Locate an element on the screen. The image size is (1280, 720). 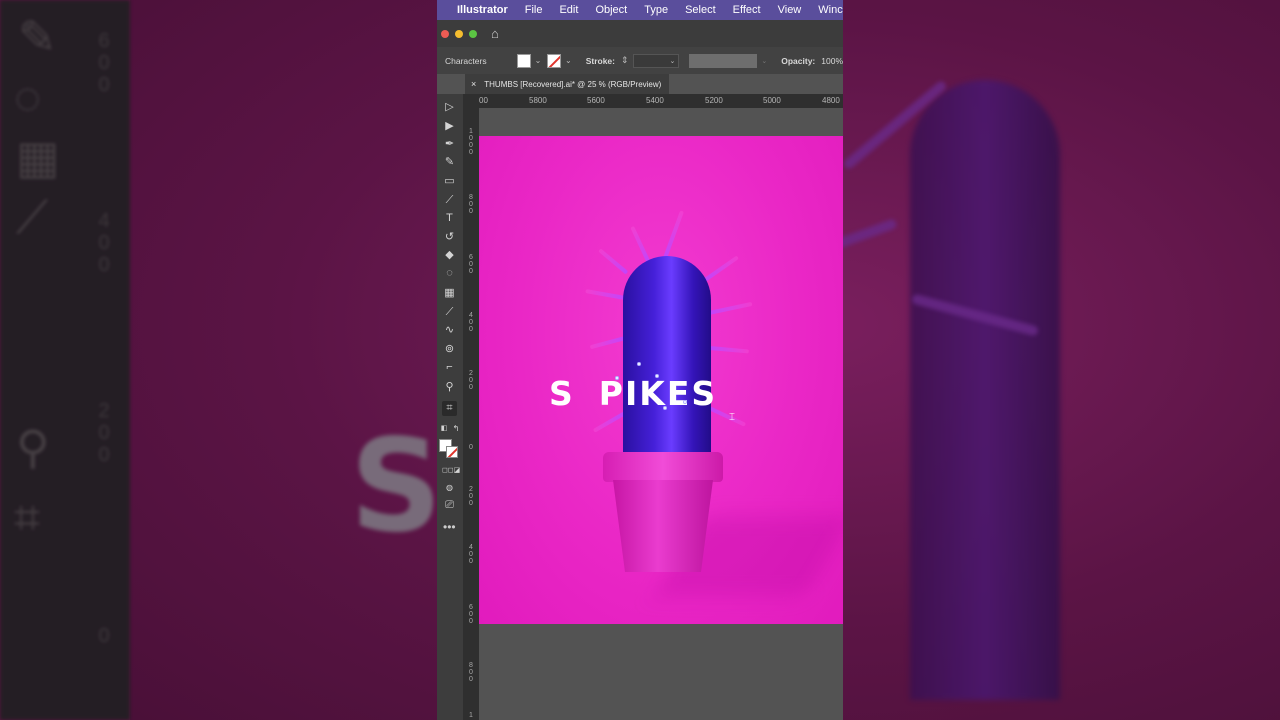
ruler-label: 1 0 0 0 is located at coordinates (471, 142).